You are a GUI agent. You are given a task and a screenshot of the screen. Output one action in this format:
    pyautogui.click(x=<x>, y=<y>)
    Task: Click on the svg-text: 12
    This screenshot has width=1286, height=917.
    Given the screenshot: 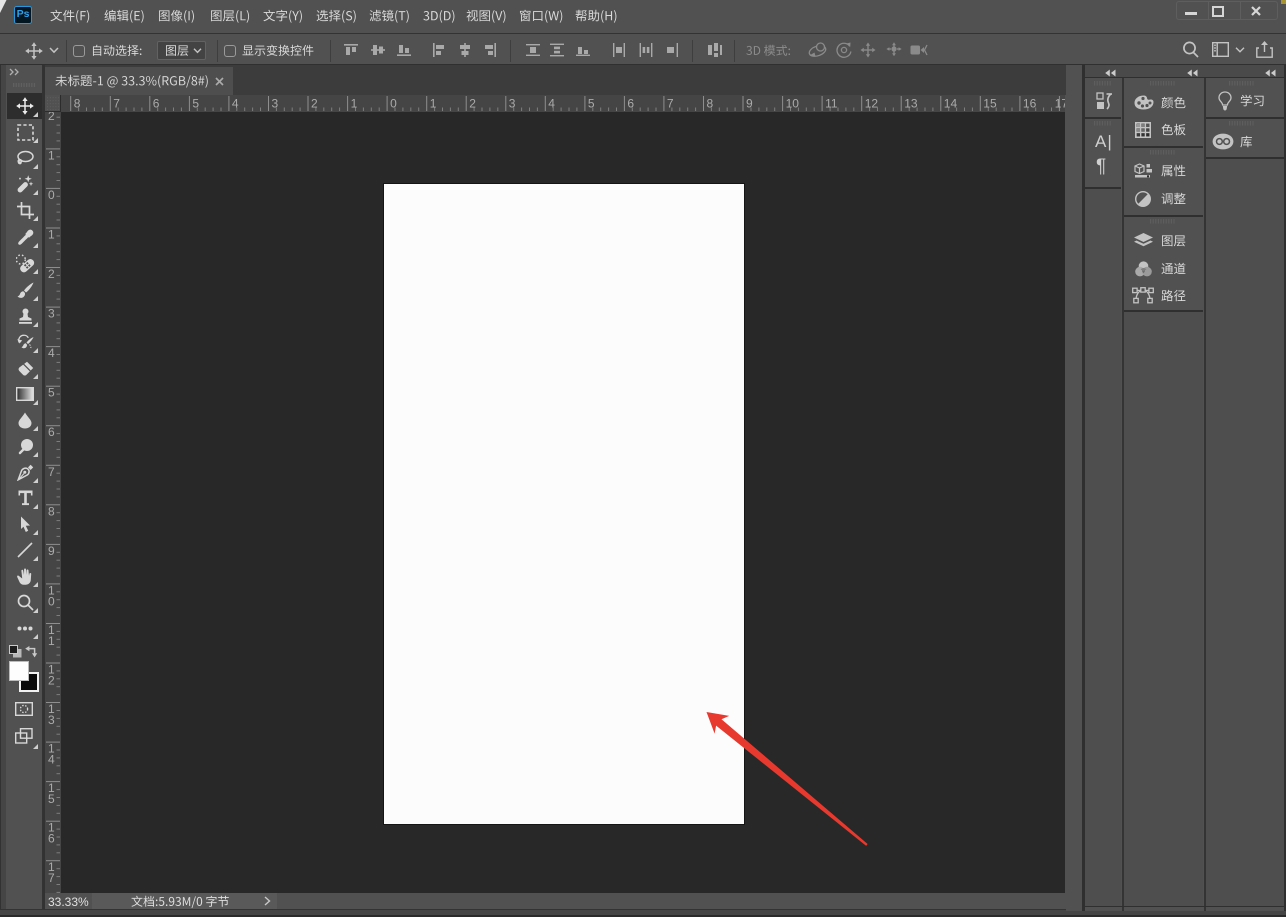 What is the action you would take?
    pyautogui.click(x=872, y=104)
    